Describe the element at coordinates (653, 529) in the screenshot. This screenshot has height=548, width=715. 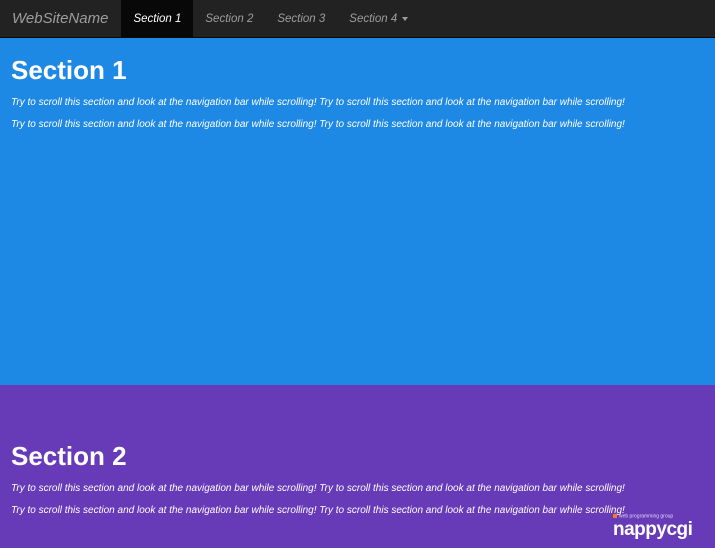
I see `watermark-logo-text: nappycgi` at that location.